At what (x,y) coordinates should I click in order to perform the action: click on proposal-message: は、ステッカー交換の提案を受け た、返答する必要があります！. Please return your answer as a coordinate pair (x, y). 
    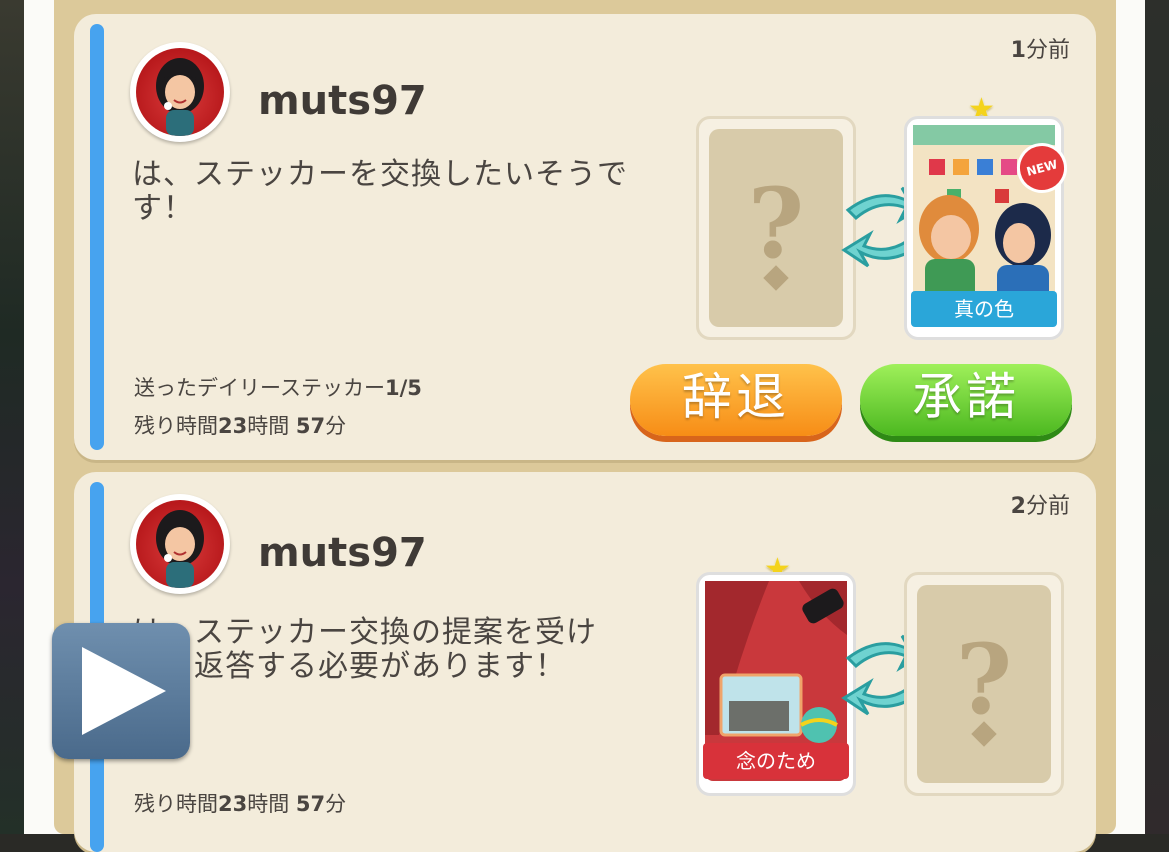
    Looking at the image, I should click on (364, 649).